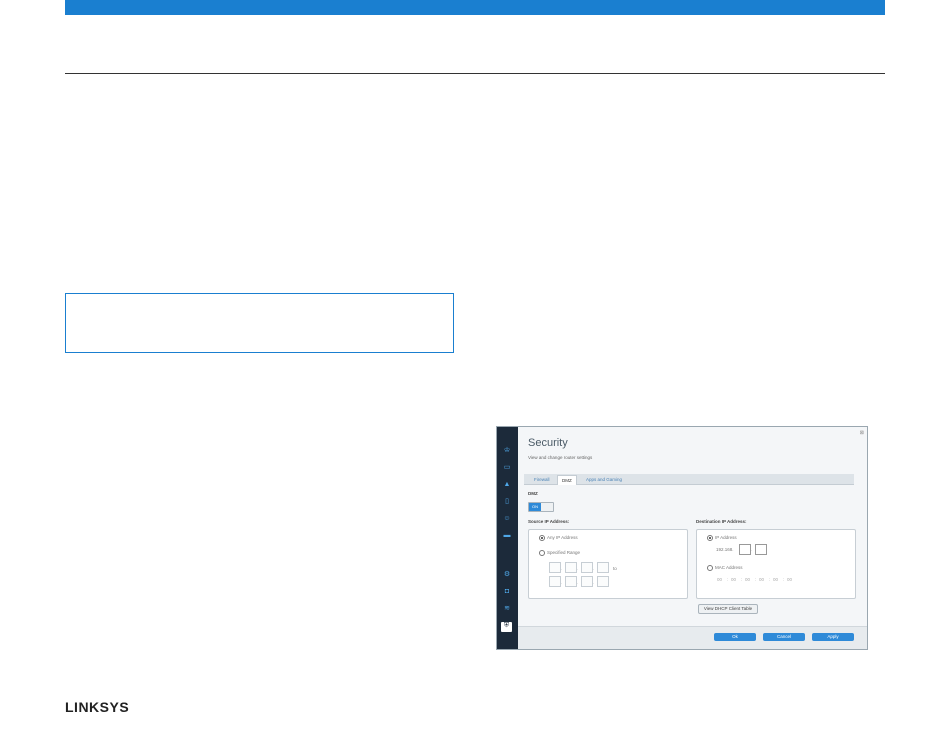 Image resolution: width=950 pixels, height=734 pixels. I want to click on mac-octet-1: 00, so click(719, 579).